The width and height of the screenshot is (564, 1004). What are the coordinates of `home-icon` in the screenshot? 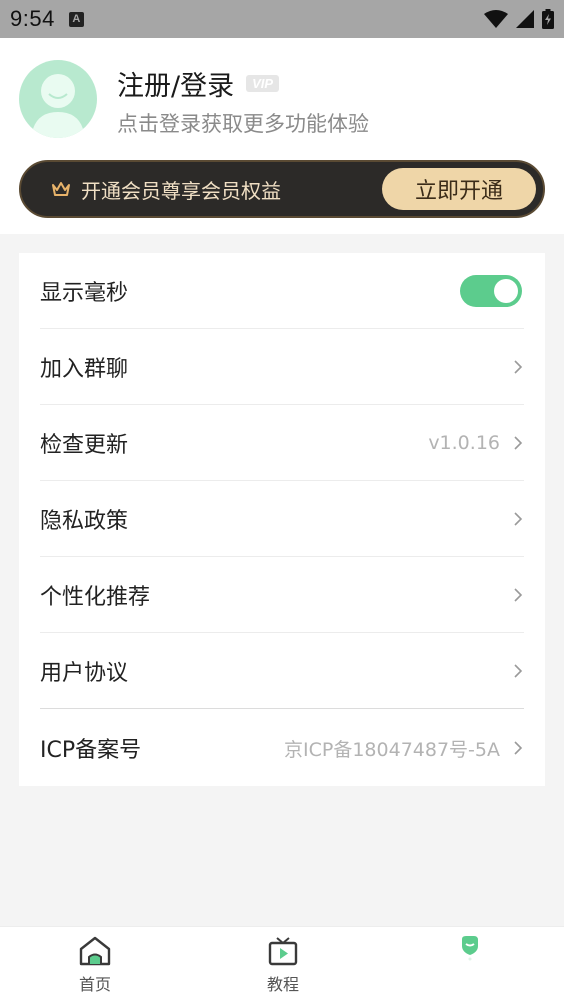 It's located at (95, 951).